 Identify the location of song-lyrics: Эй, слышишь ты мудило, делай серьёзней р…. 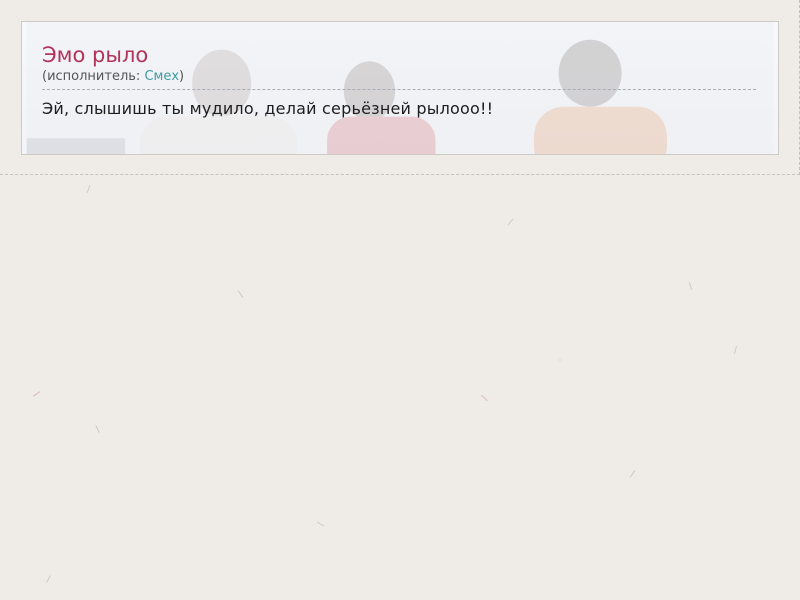
(268, 108).